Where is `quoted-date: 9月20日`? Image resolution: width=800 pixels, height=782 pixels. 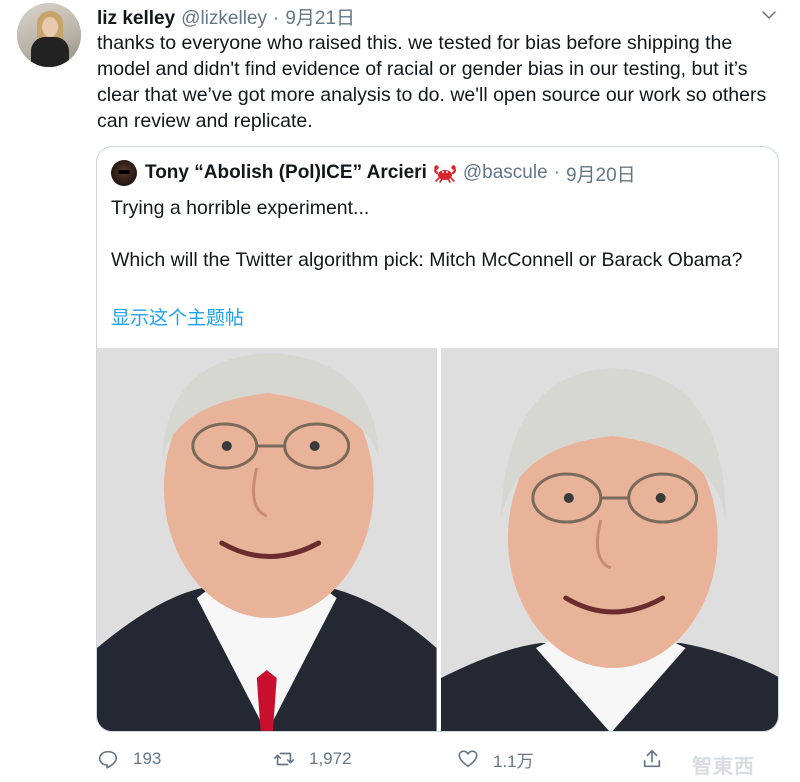 quoted-date: 9月20日 is located at coordinates (600, 175).